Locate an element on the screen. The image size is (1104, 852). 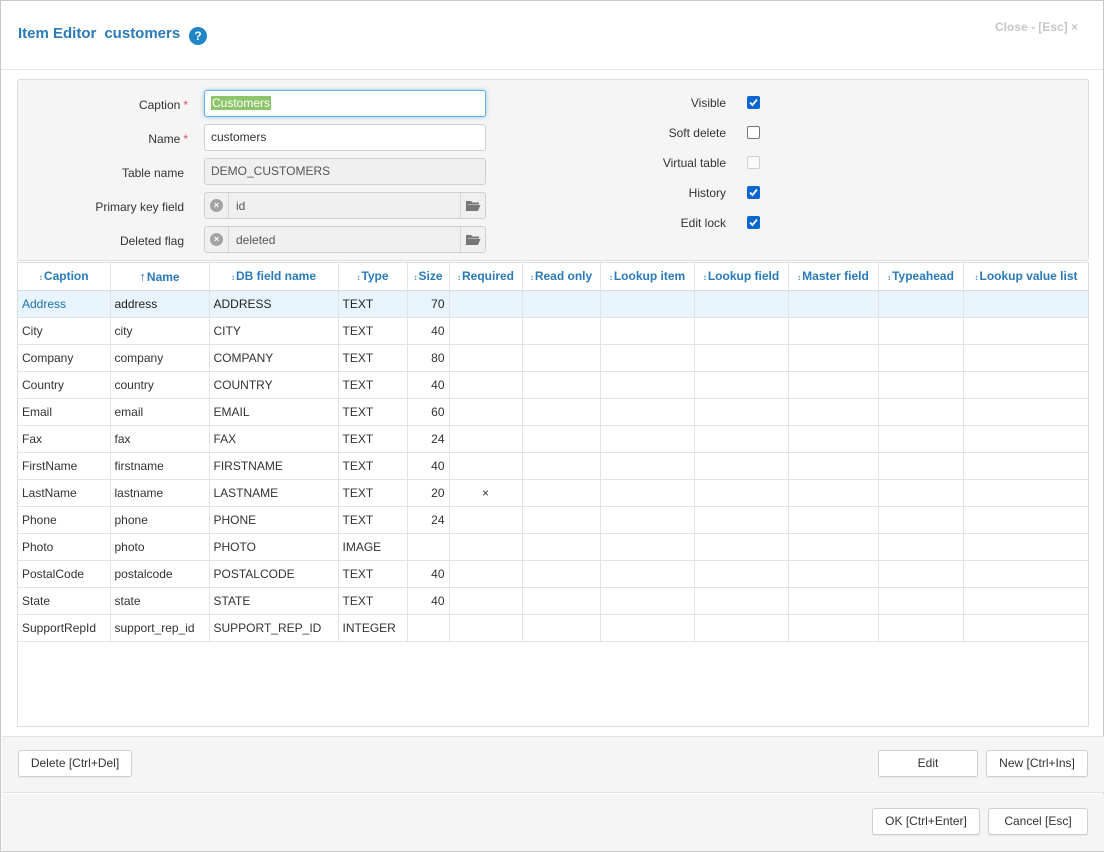
column-header-master-field: ↕Master field is located at coordinates (833, 277).